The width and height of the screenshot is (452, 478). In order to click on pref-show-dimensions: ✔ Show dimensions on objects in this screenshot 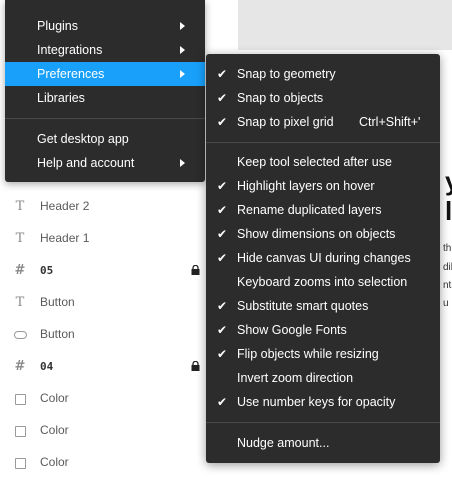, I will do `click(323, 234)`.